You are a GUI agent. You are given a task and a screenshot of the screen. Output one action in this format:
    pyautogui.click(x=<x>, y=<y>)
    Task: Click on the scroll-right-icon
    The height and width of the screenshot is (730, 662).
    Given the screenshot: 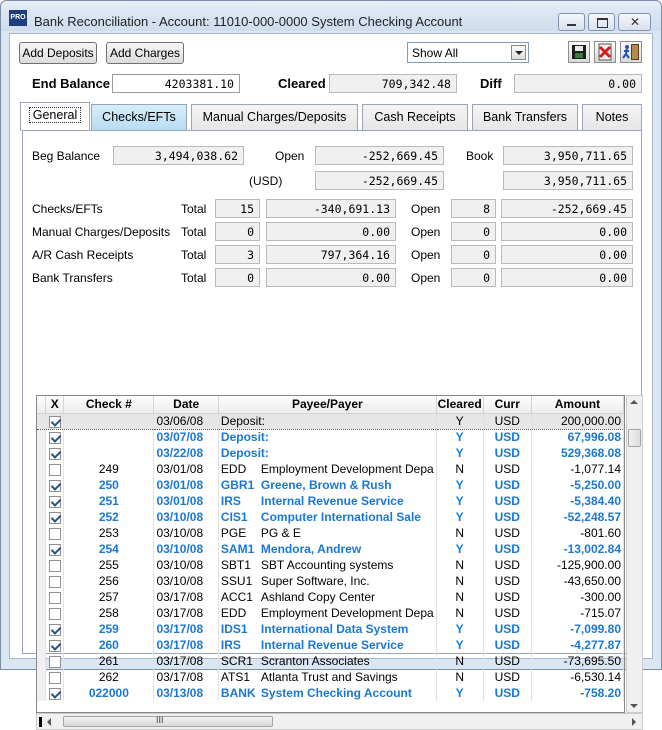 What is the action you would take?
    pyautogui.click(x=634, y=722)
    